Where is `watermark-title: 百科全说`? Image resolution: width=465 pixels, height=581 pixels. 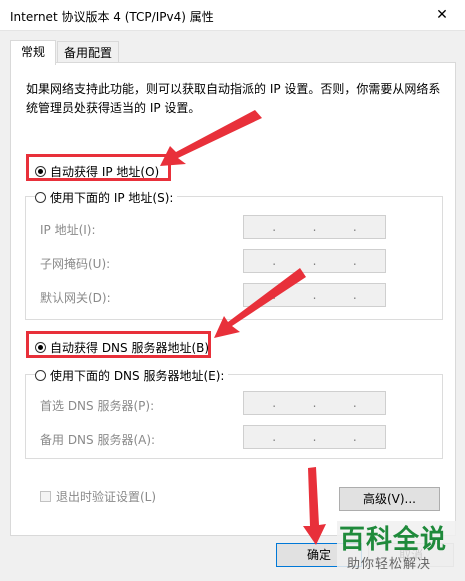
watermark-title: 百科全说 is located at coordinates (393, 540).